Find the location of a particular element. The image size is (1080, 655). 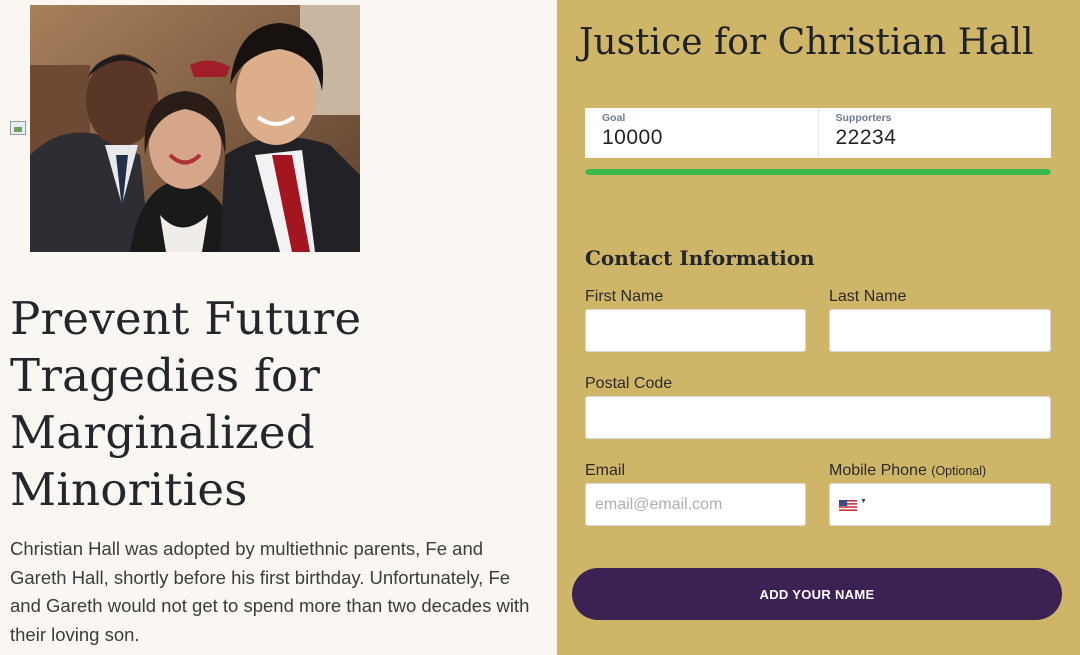

postal-code-label: Postal Code is located at coordinates (629, 383).